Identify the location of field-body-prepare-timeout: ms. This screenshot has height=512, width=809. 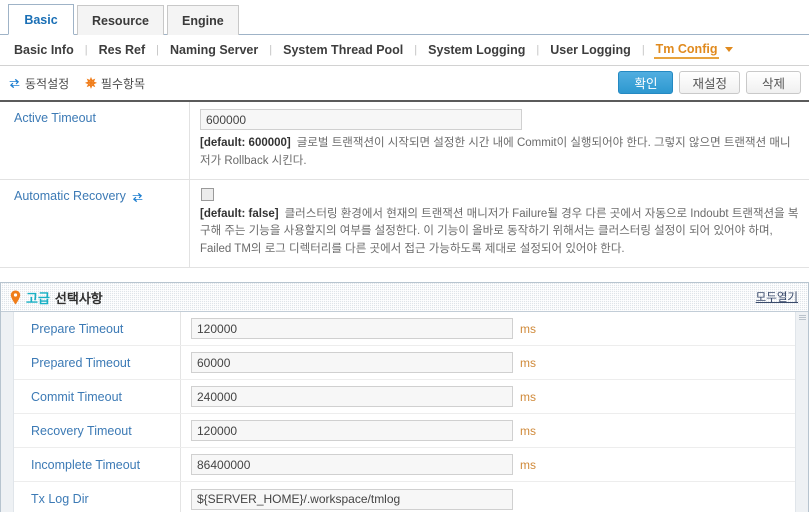
(488, 329).